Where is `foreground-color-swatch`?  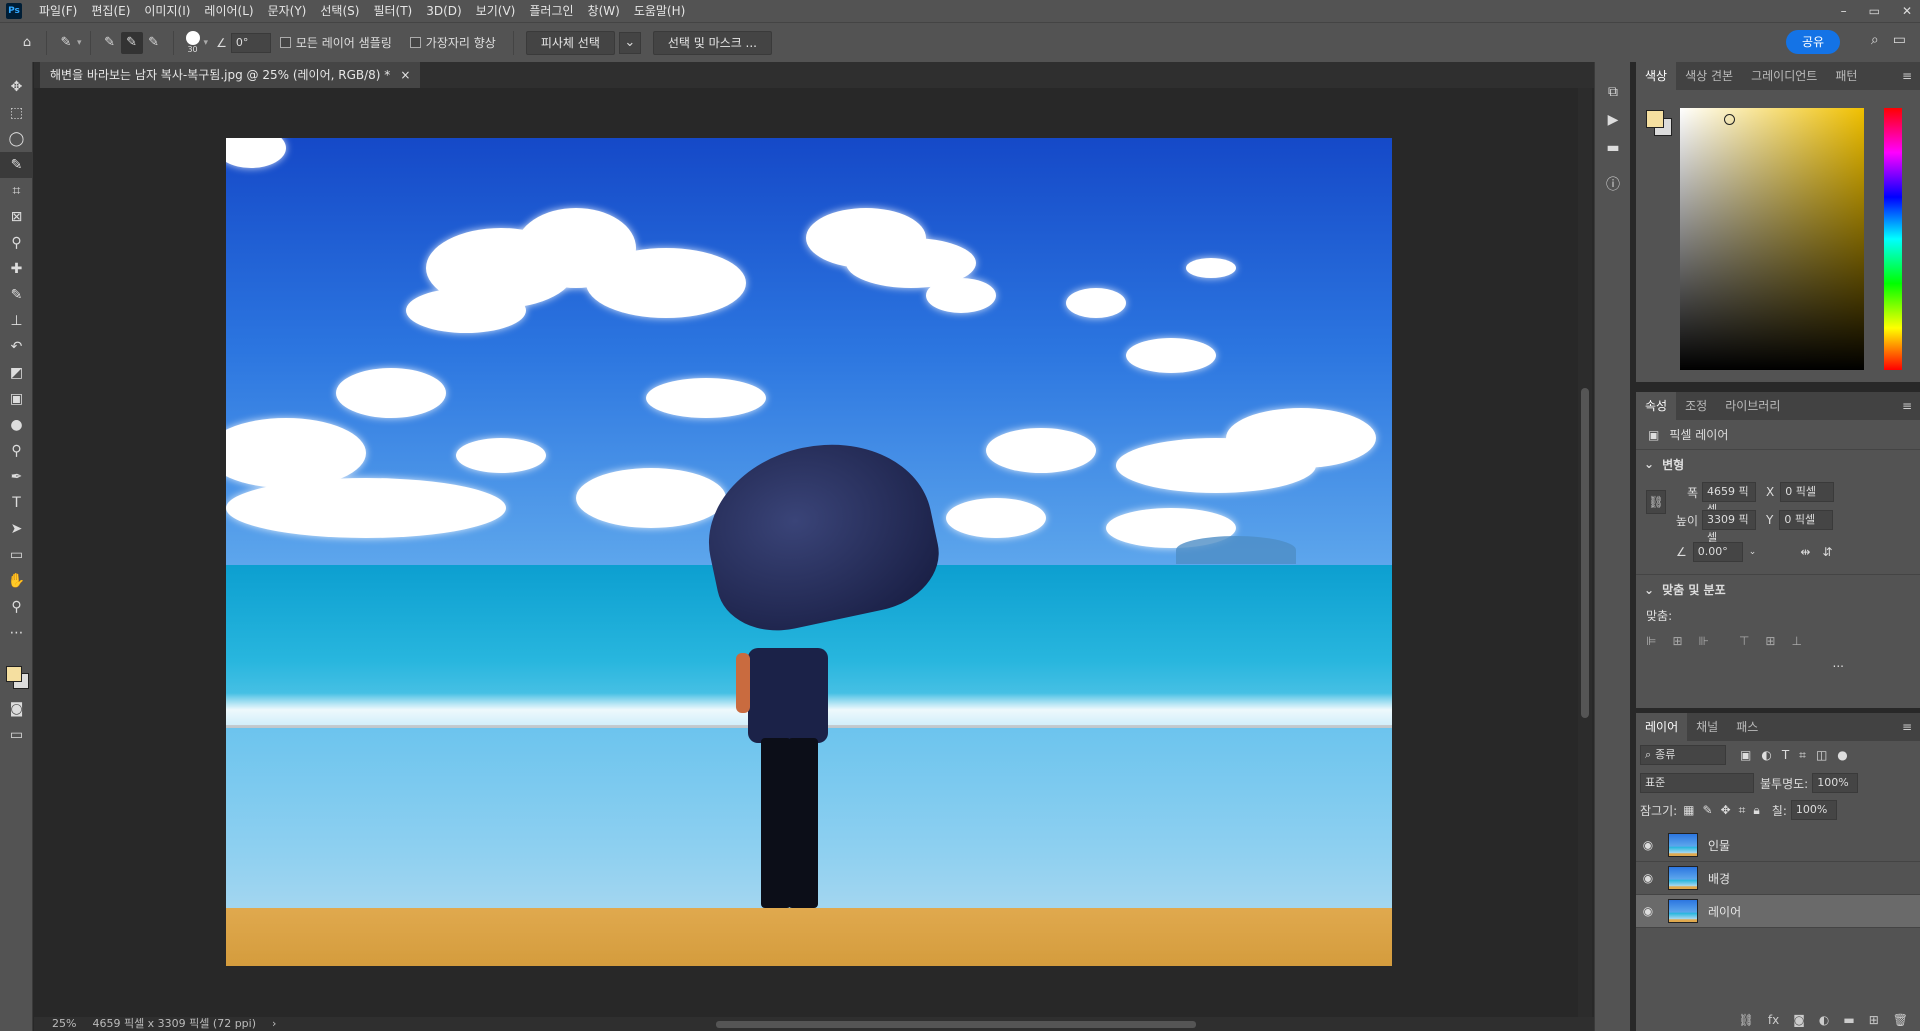
foreground-color-swatch is located at coordinates (14, 674).